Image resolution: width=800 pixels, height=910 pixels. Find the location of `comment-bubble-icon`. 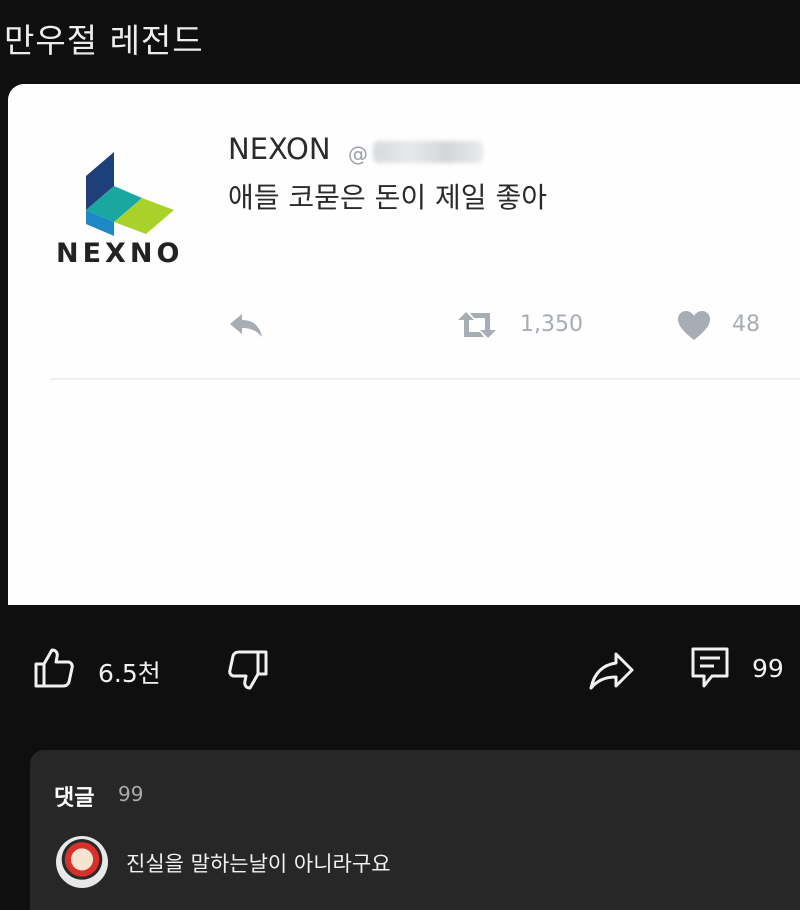

comment-bubble-icon is located at coordinates (710, 667).